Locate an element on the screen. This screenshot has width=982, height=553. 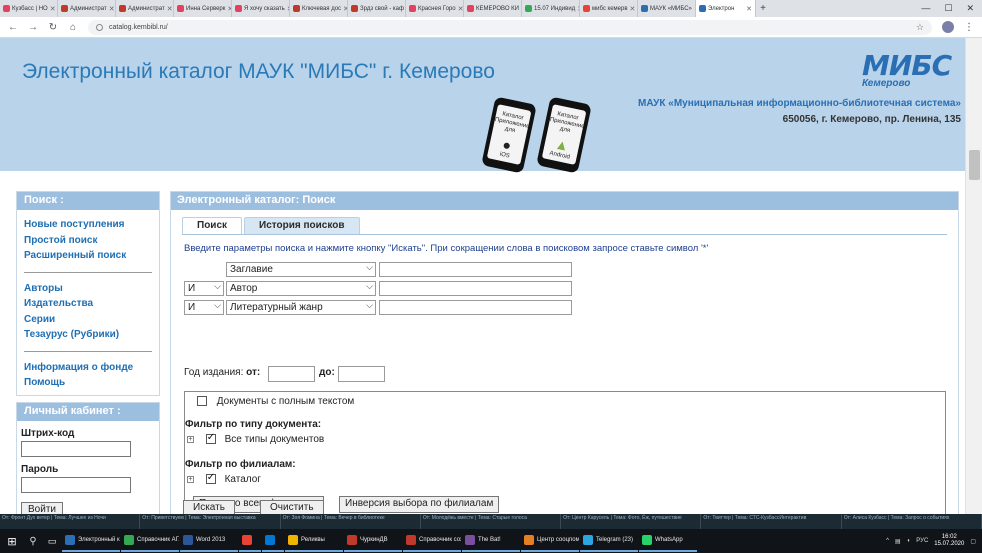
clear-button: Очистить is located at coordinates (292, 507).